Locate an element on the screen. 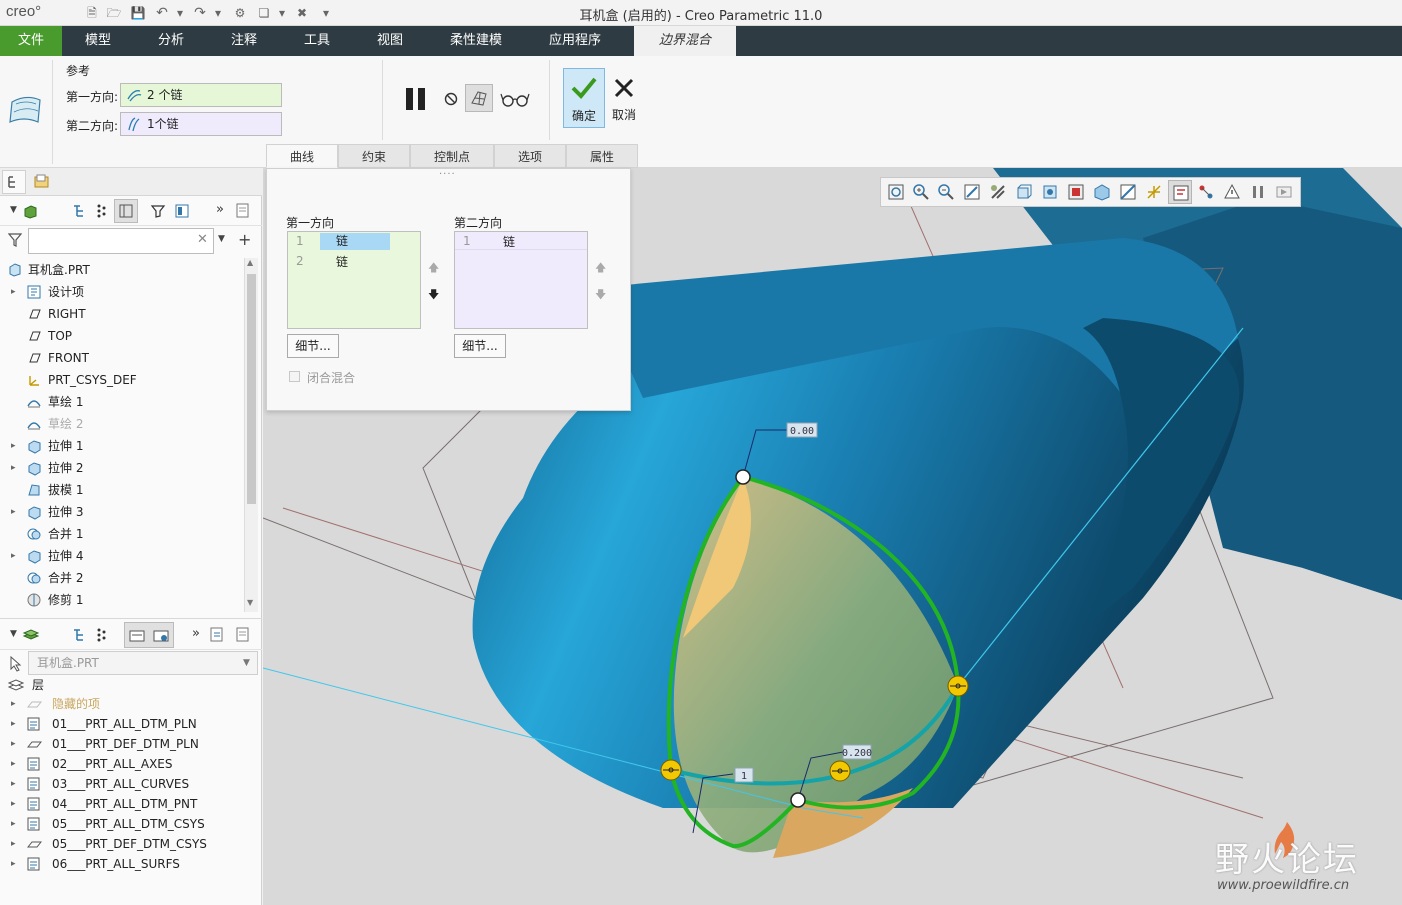 The height and width of the screenshot is (905, 1402). tree-columns-button is located at coordinates (126, 211).